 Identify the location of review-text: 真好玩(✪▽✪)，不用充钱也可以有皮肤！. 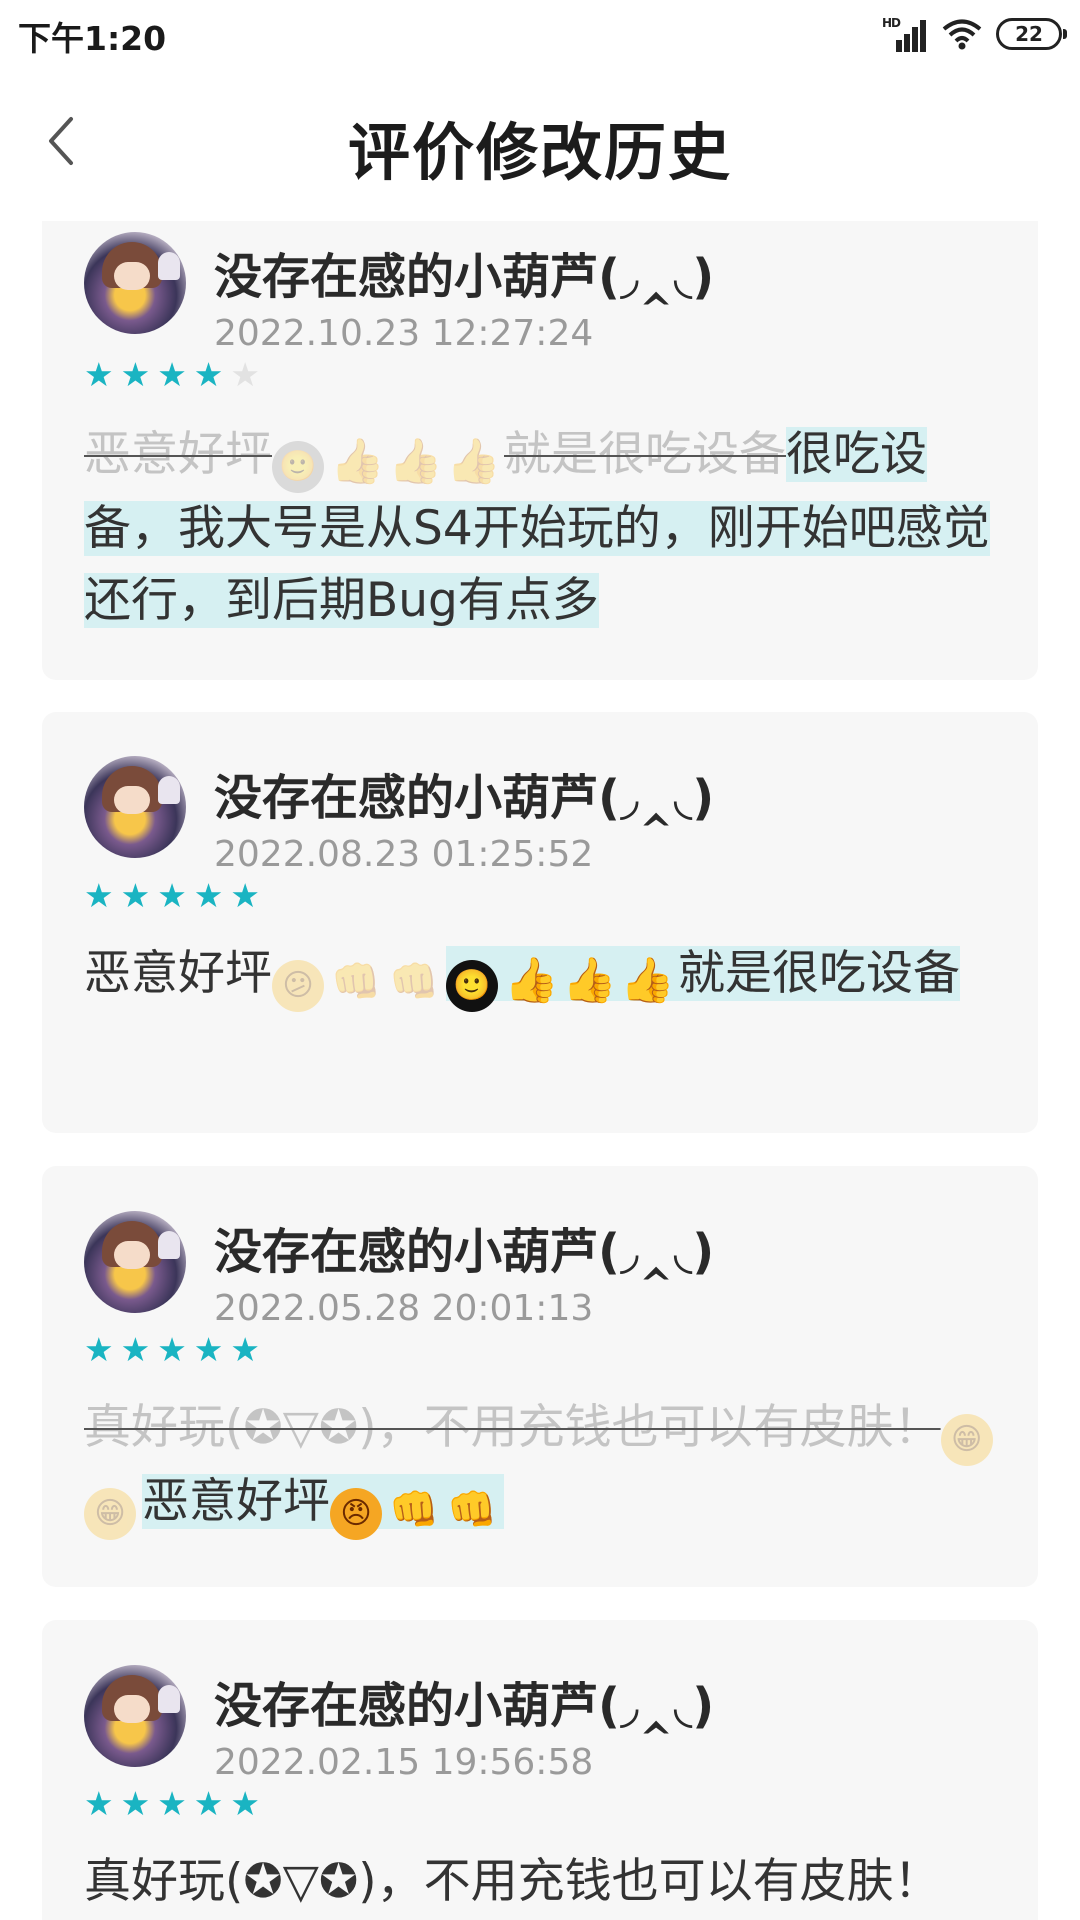
(544, 1882).